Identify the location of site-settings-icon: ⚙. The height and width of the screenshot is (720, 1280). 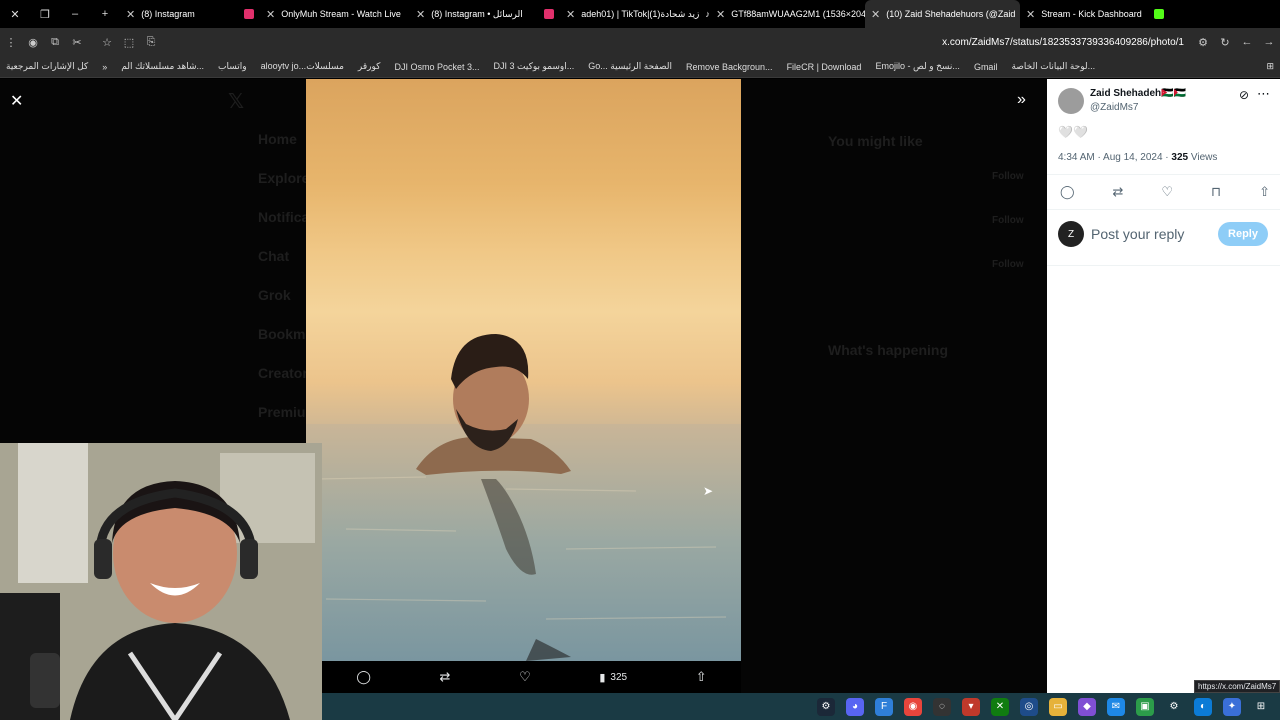
(1203, 42).